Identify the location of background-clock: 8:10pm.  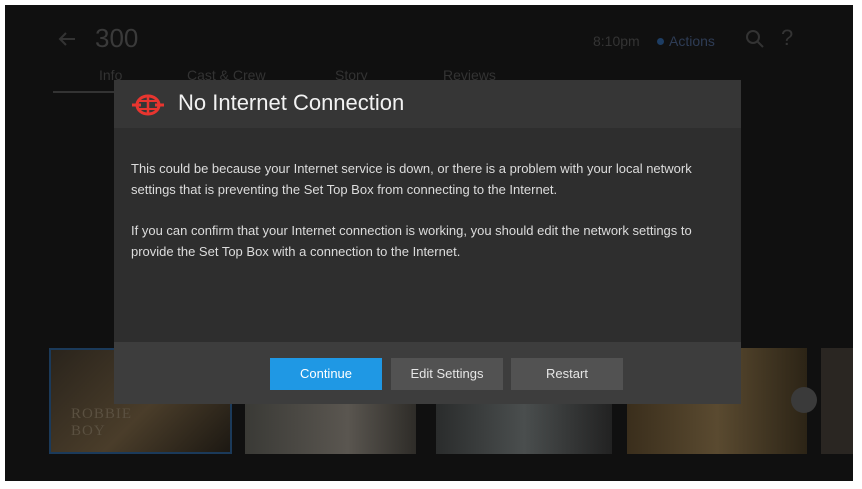
(616, 41).